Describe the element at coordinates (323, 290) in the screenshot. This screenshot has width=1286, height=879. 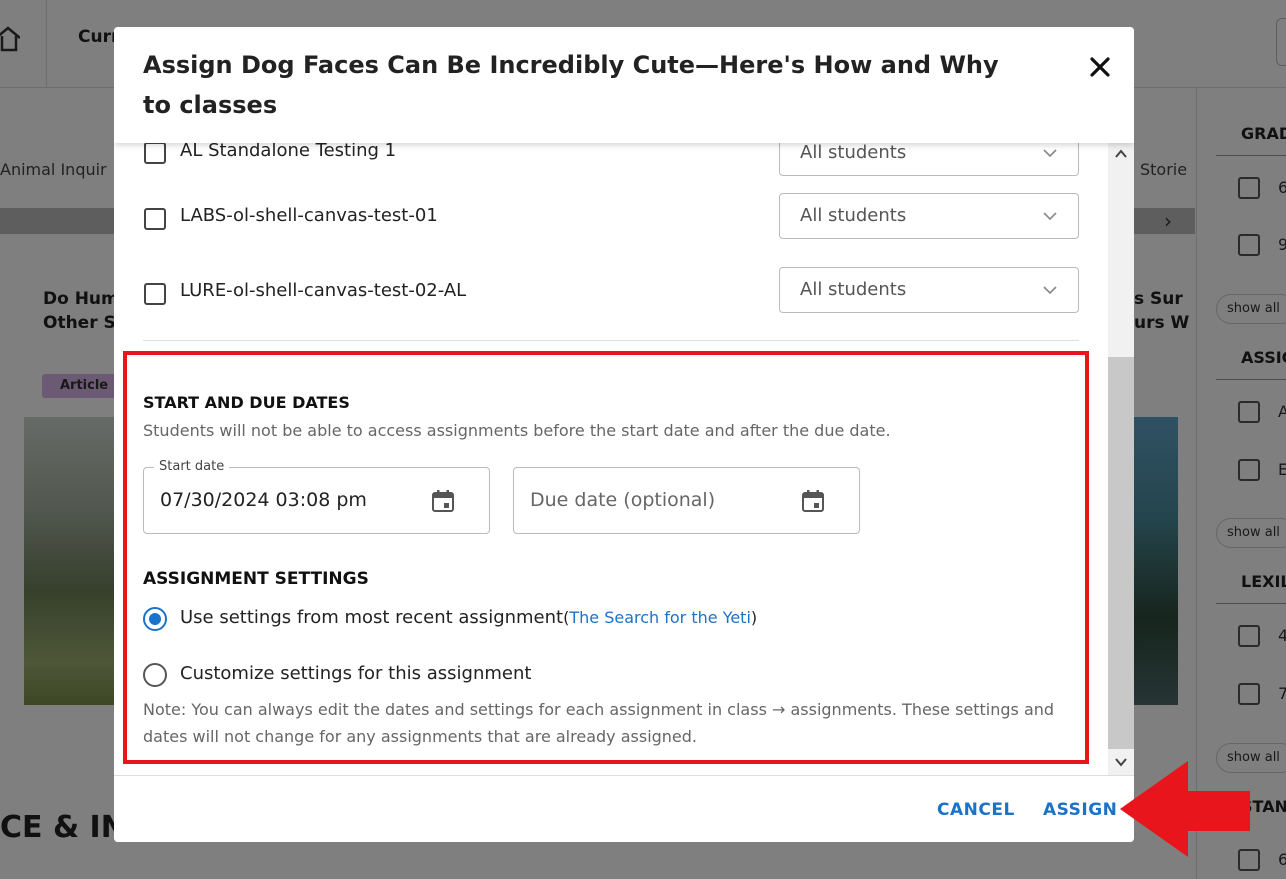
I see `class-name: LURE-ol-shell-canvas-test-02-AL` at that location.